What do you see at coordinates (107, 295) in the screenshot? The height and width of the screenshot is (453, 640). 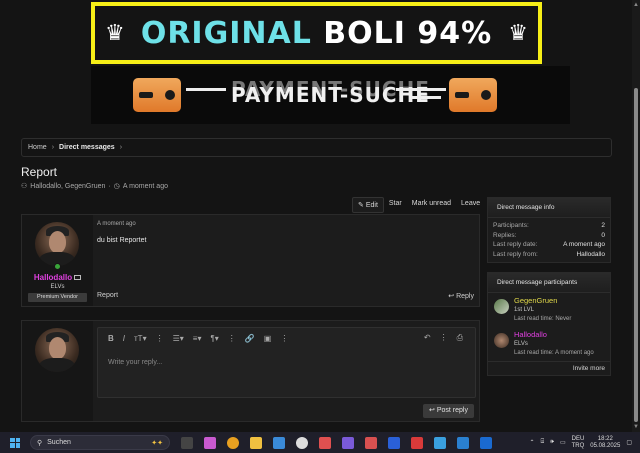 I see `report-link: Report` at bounding box center [107, 295].